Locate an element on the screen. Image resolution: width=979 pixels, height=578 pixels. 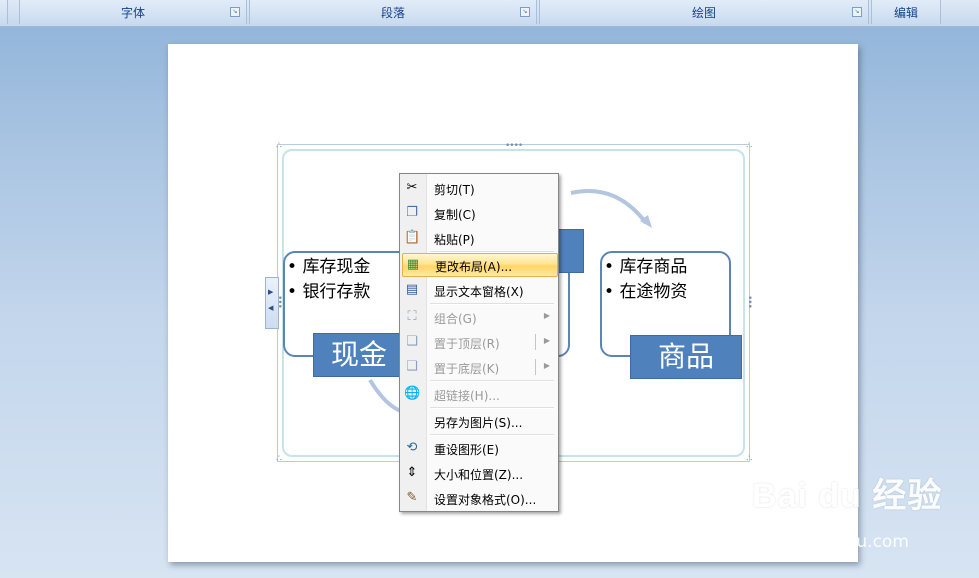
group-icon: ⛶ is located at coordinates (412, 316).